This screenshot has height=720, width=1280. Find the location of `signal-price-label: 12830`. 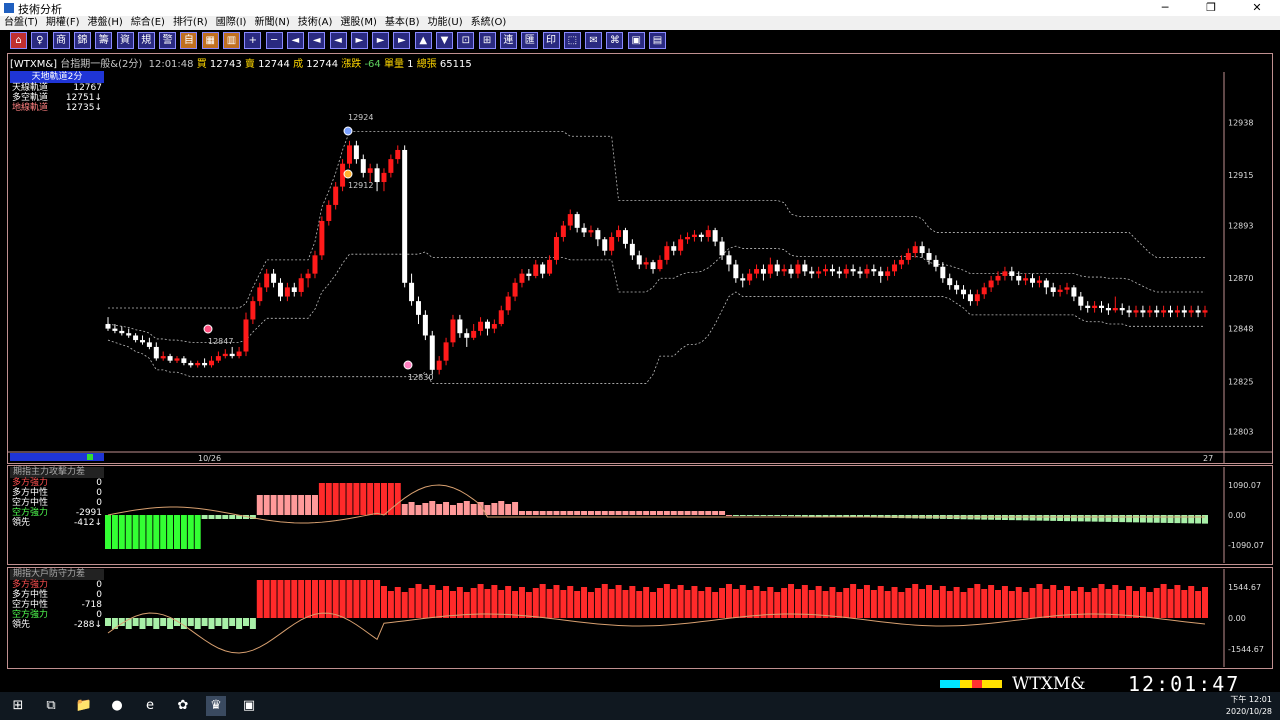

signal-price-label: 12830 is located at coordinates (420, 377).